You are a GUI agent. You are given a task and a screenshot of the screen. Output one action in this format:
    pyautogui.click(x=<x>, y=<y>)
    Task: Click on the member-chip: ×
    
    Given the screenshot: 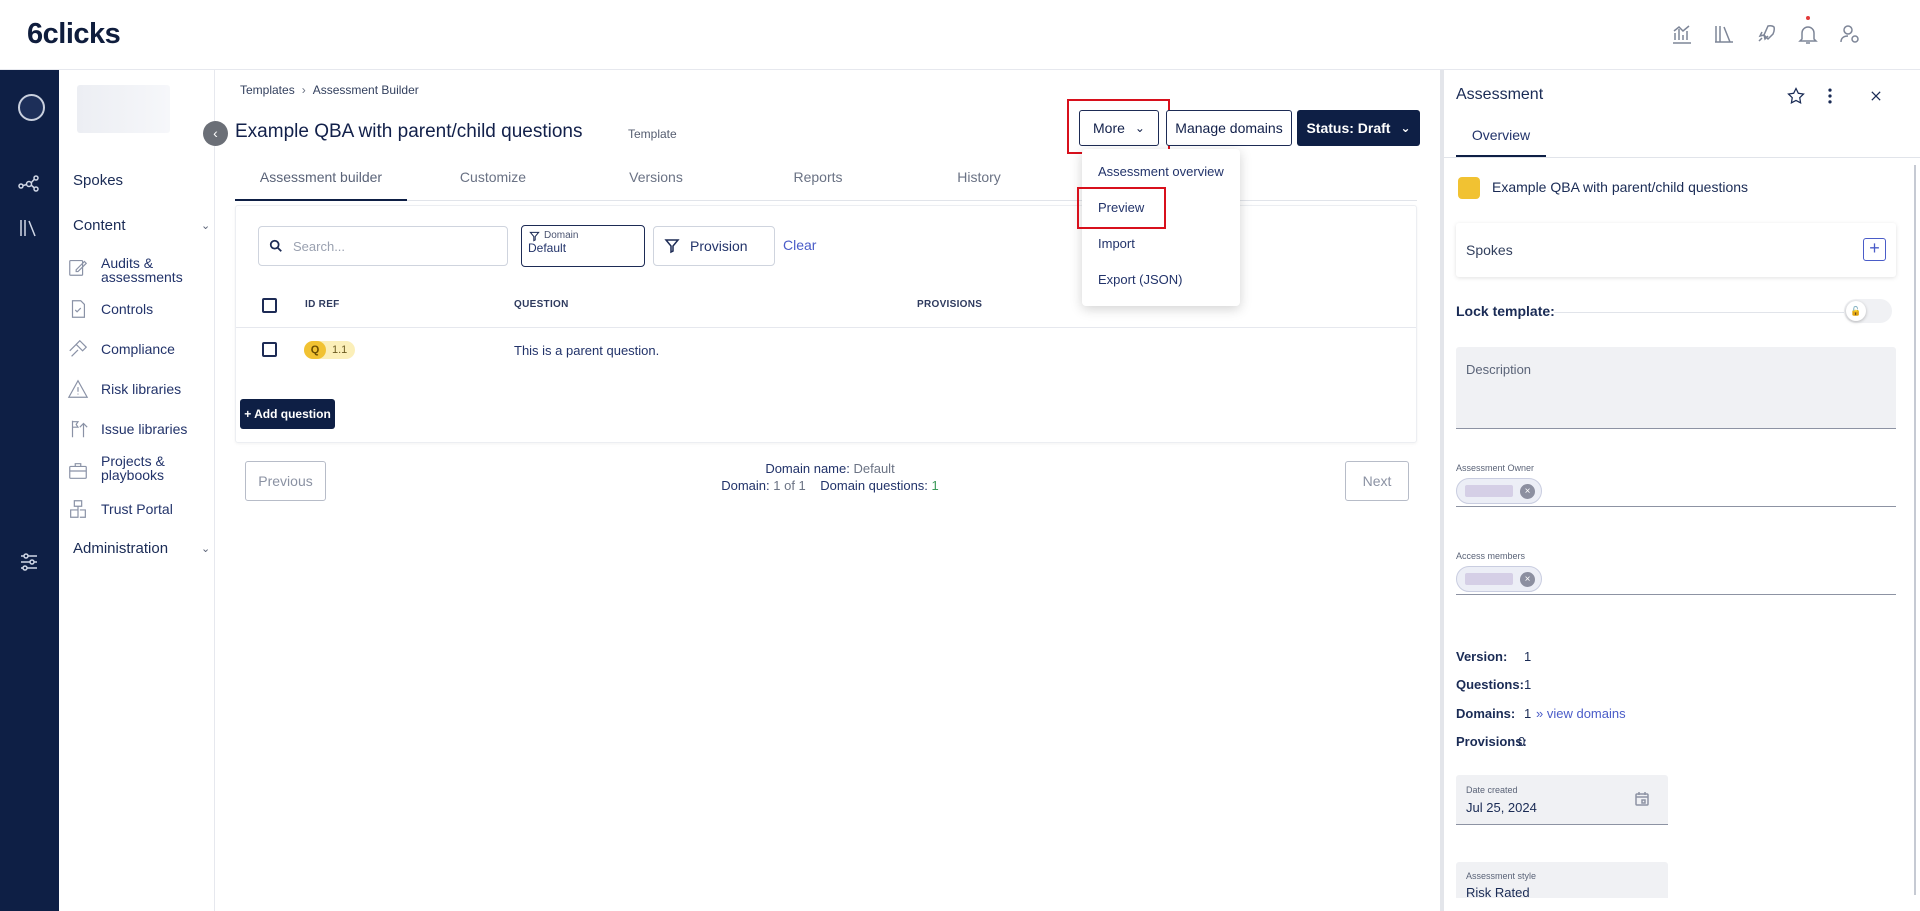 What is the action you would take?
    pyautogui.click(x=1499, y=579)
    